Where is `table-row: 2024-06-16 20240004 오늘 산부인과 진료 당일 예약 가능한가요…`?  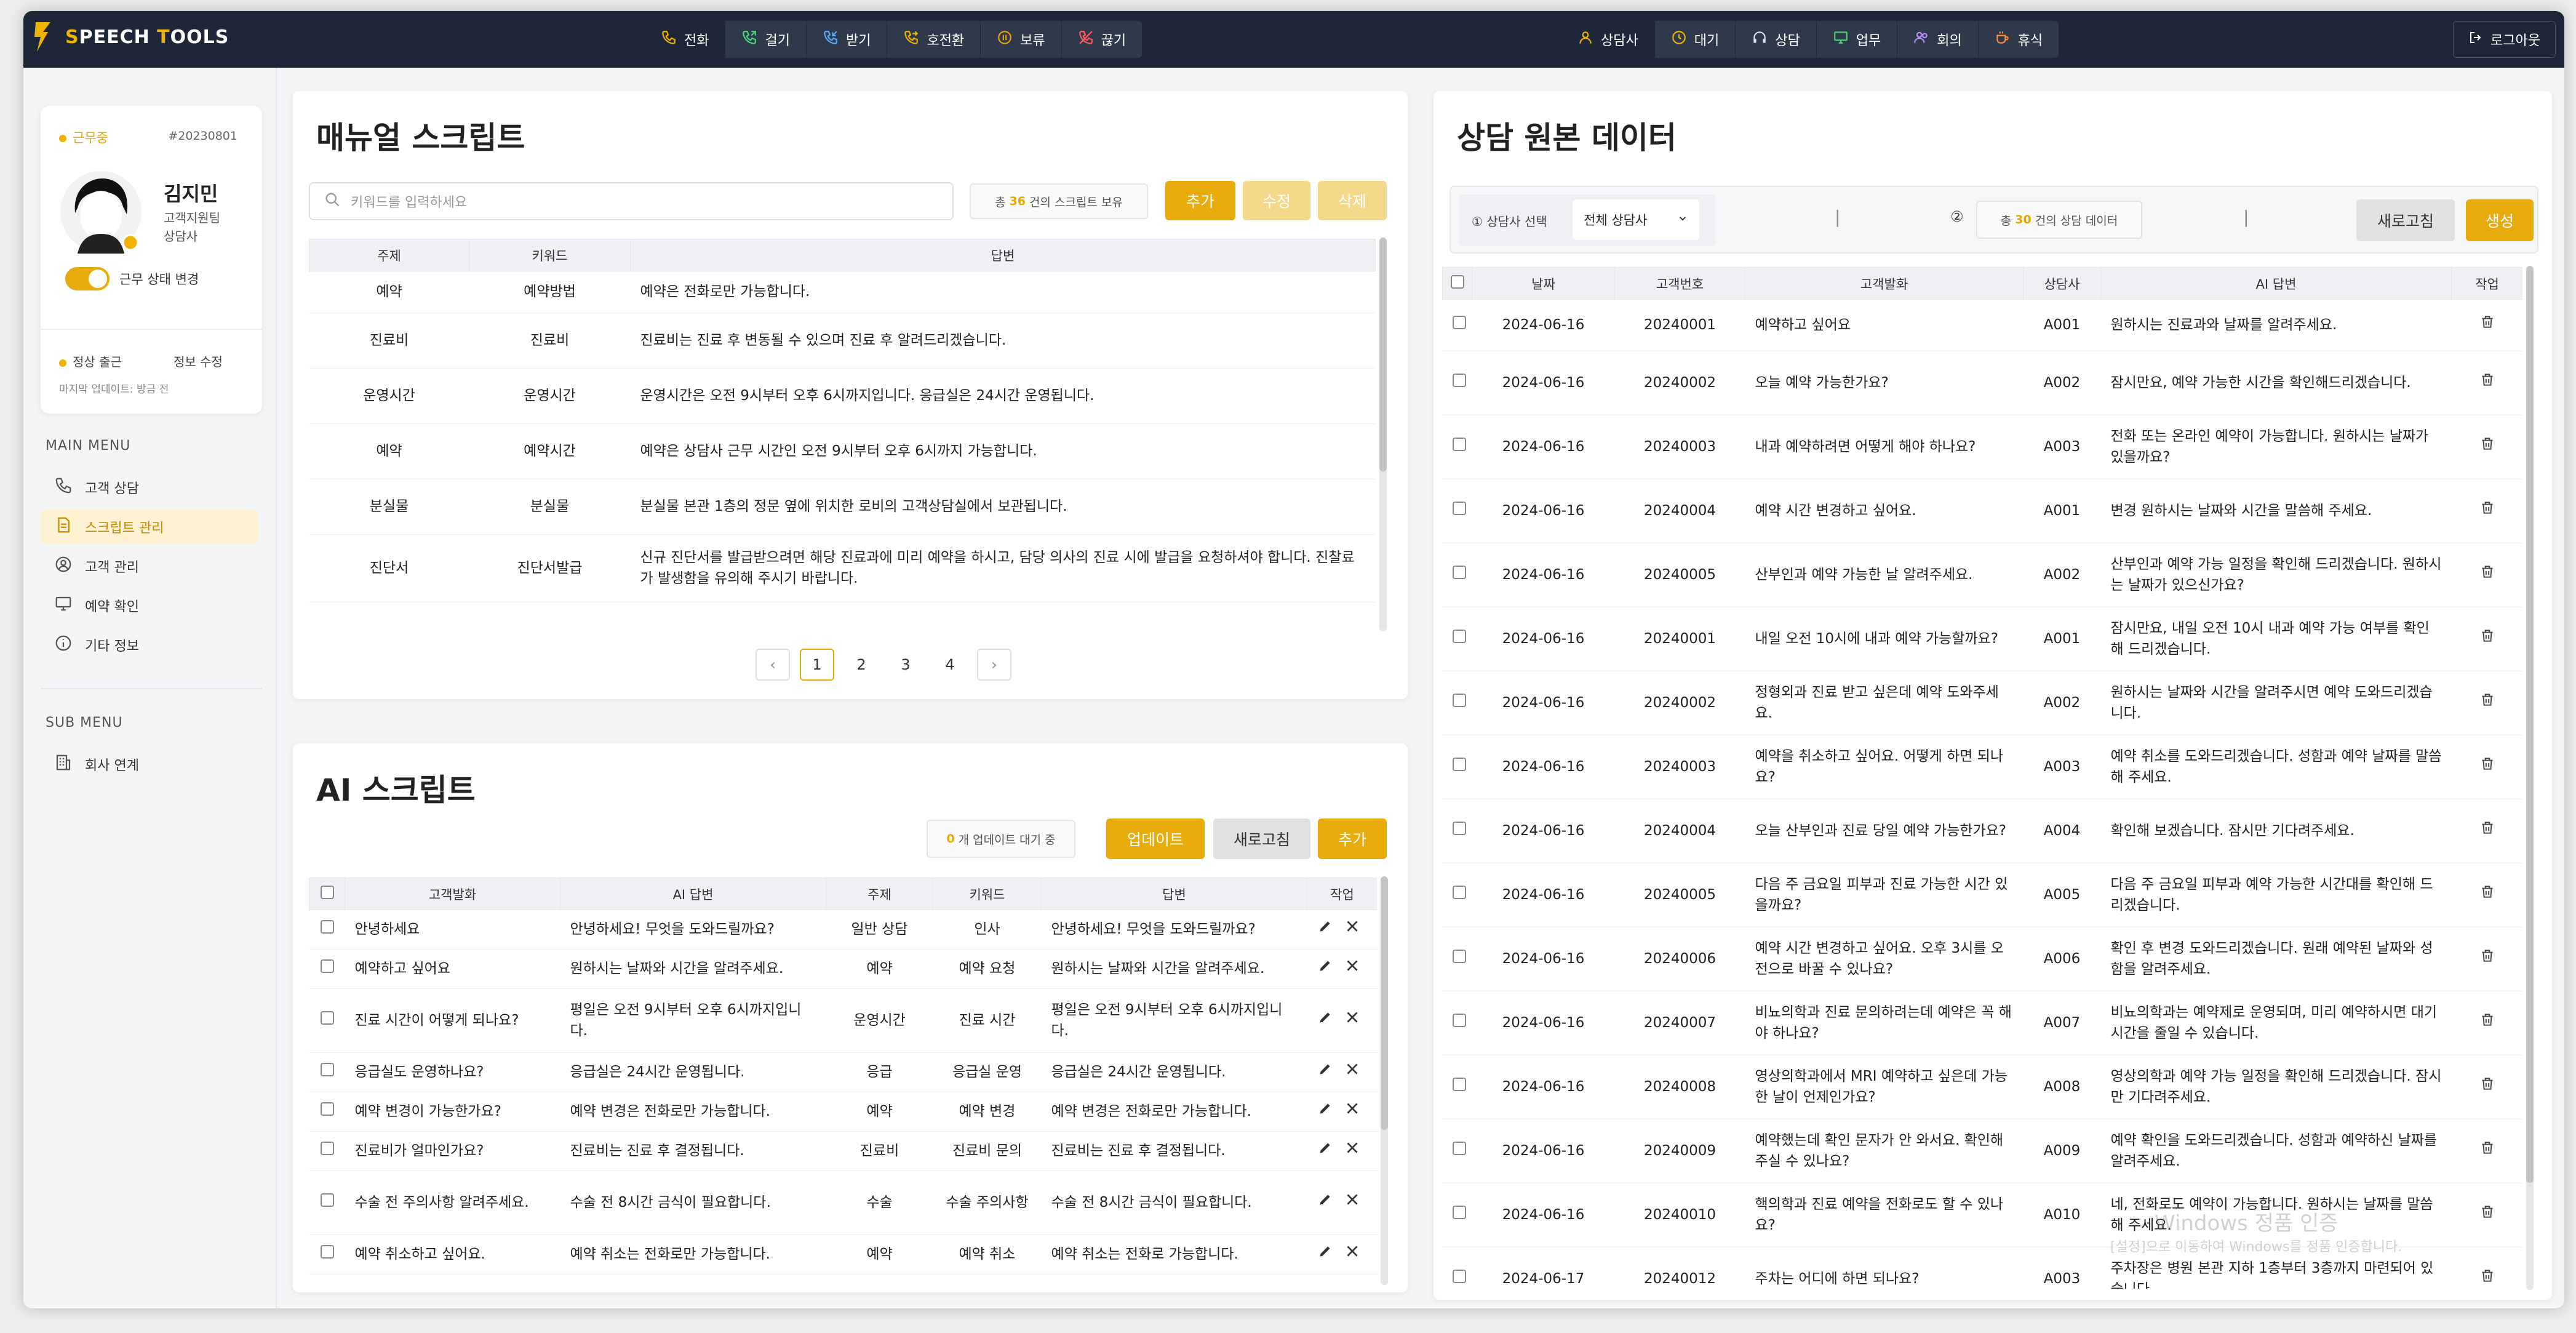 table-row: 2024-06-16 20240004 오늘 산부인과 진료 당일 예약 가능한가요… is located at coordinates (1982, 831).